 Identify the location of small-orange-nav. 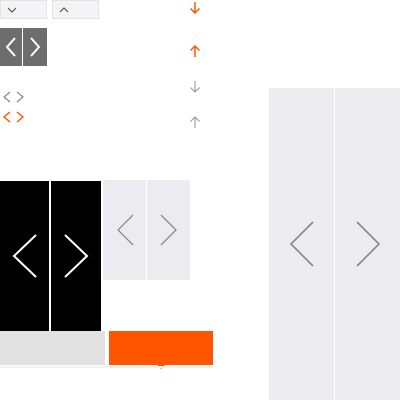
(14, 117).